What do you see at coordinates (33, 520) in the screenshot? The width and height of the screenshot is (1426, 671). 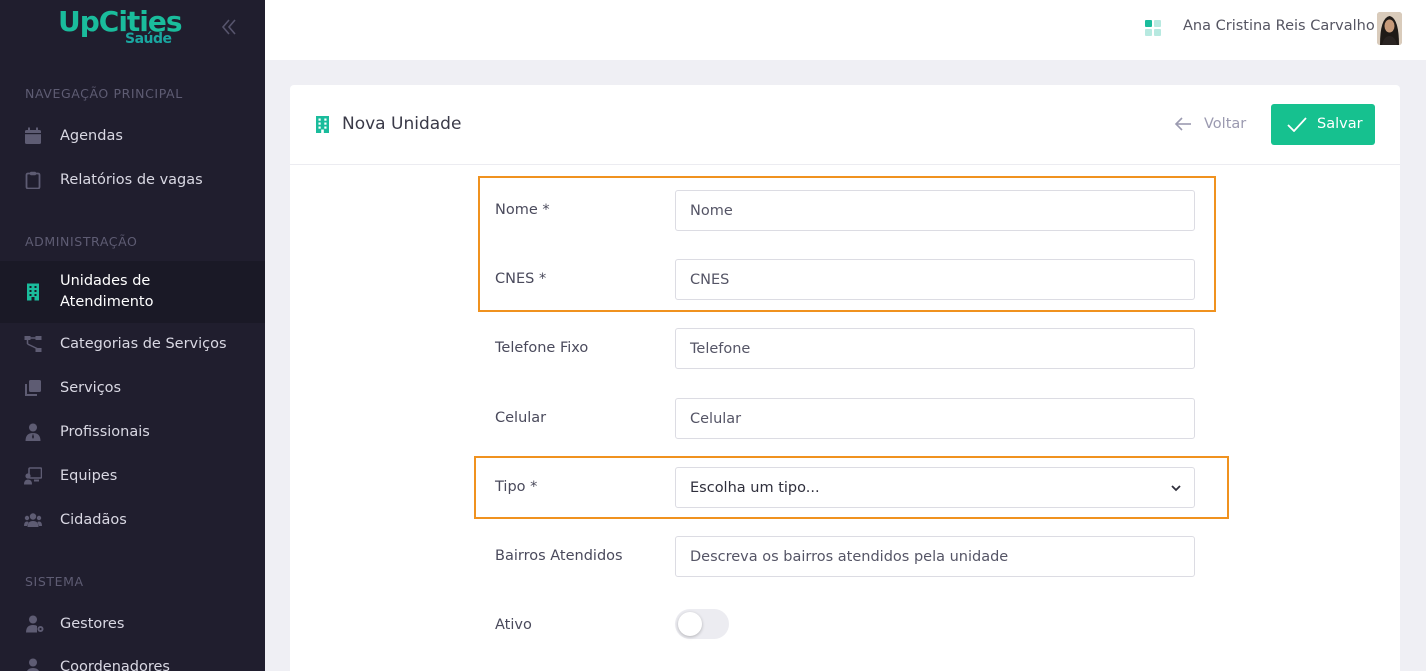 I see `users-icon` at bounding box center [33, 520].